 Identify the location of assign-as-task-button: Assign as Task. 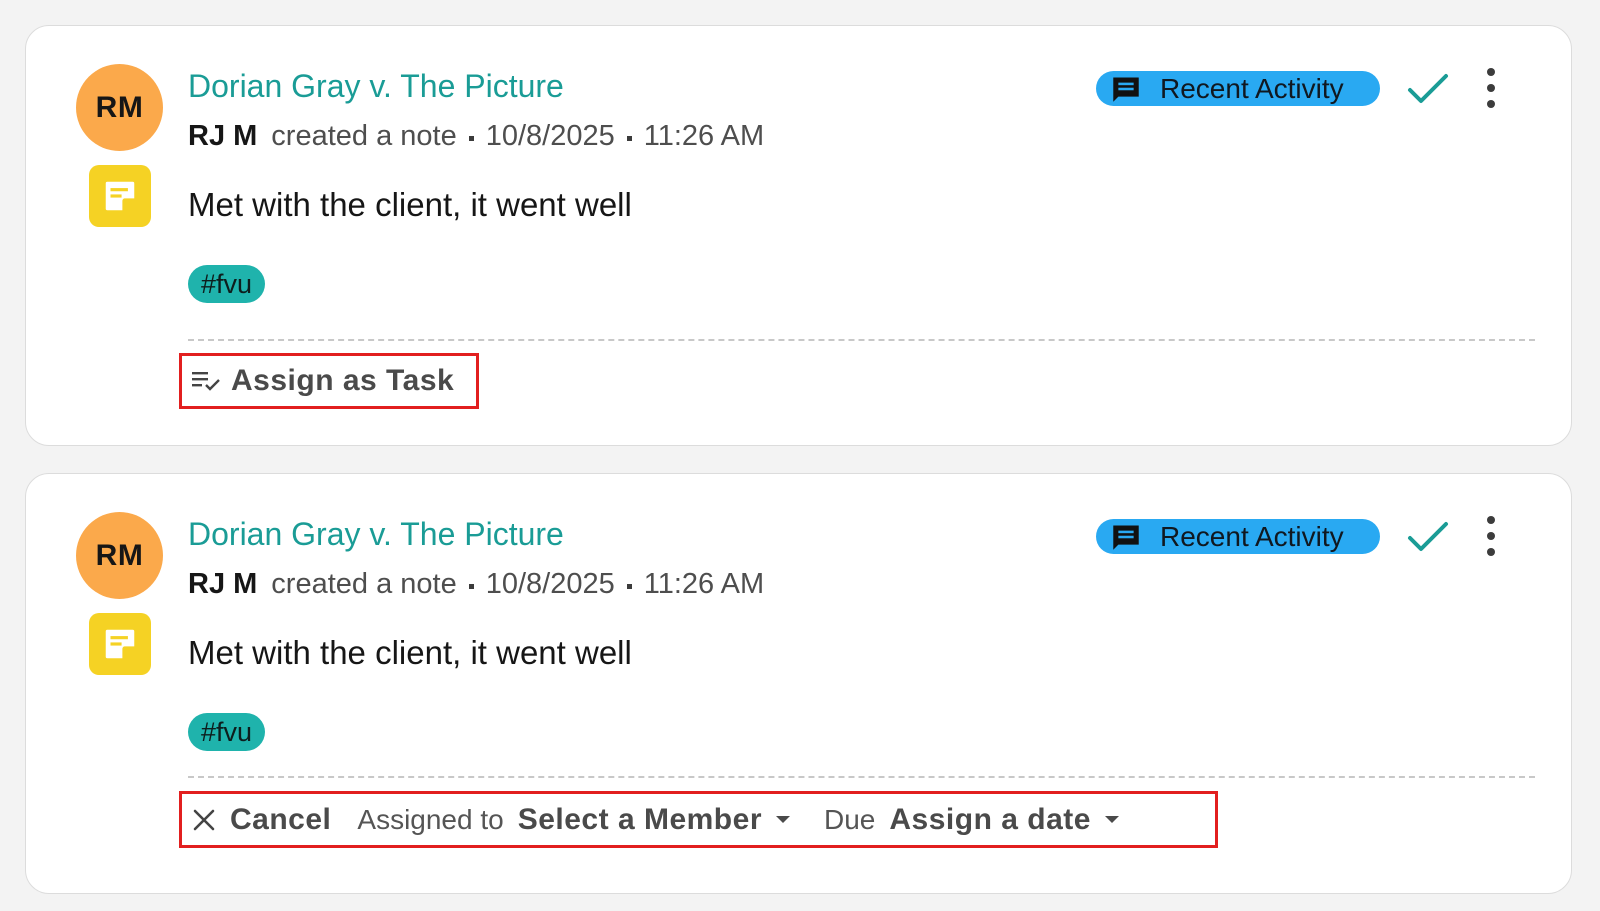
(329, 381).